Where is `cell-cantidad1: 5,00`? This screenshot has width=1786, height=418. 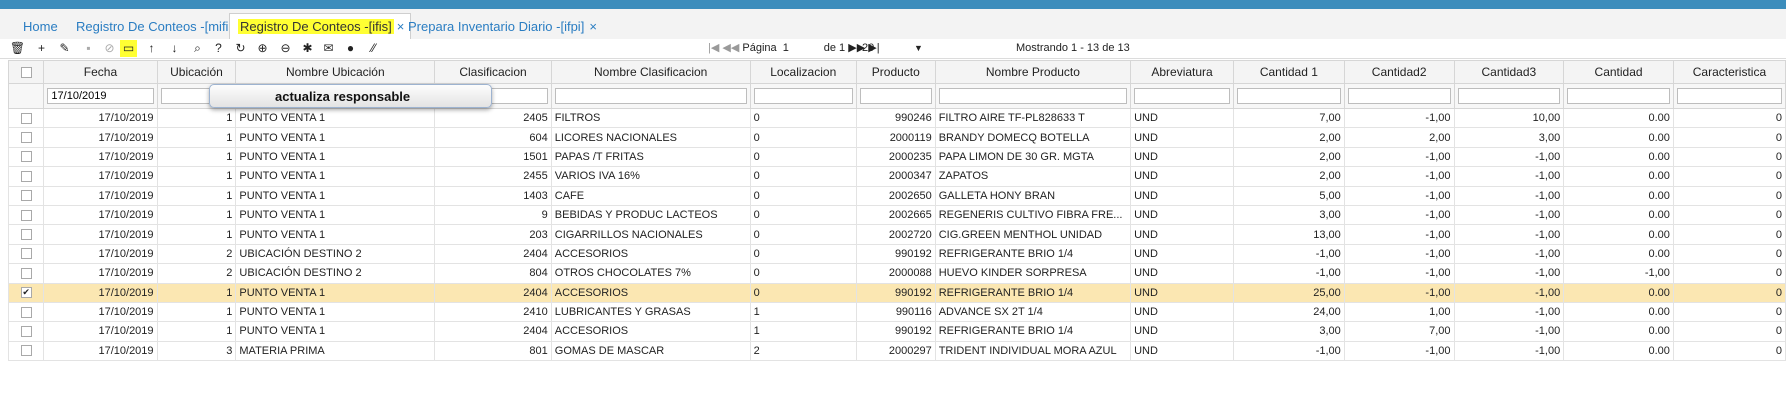 cell-cantidad1: 5,00 is located at coordinates (1288, 195).